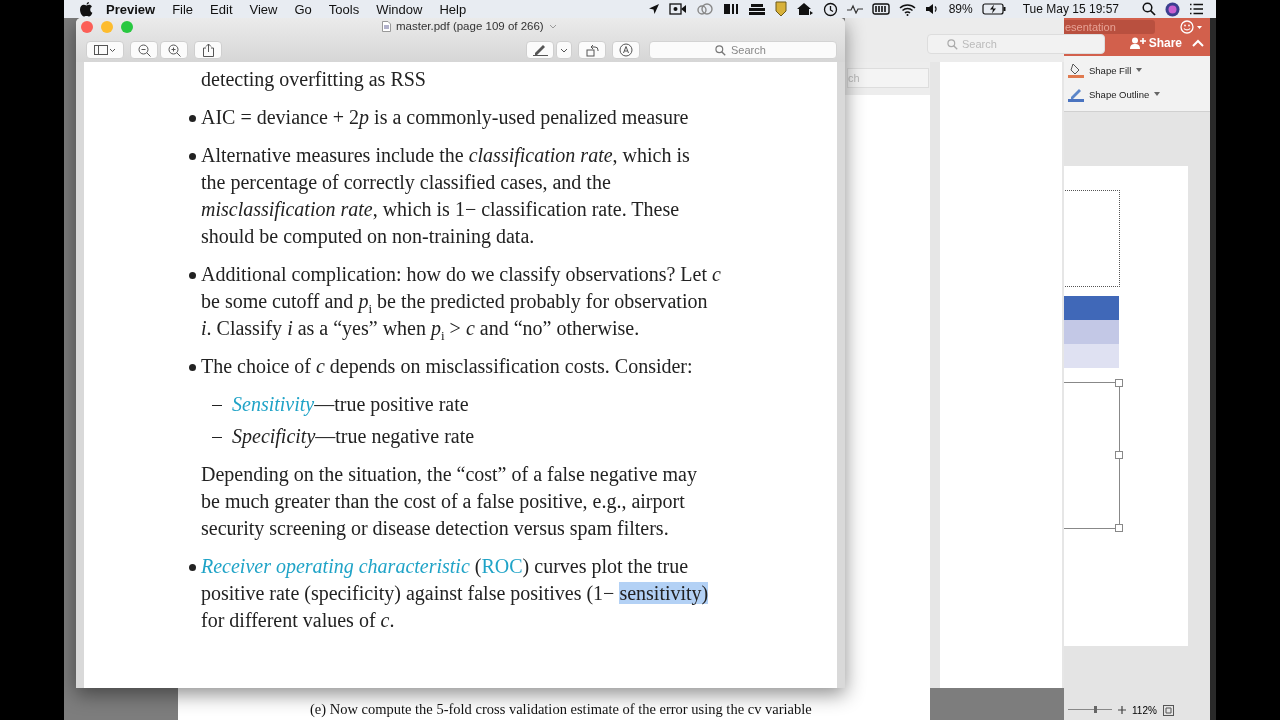 This screenshot has height=720, width=1280. What do you see at coordinates (314, 80) in the screenshot?
I see `paragraph: detecting overfitting as RSS` at bounding box center [314, 80].